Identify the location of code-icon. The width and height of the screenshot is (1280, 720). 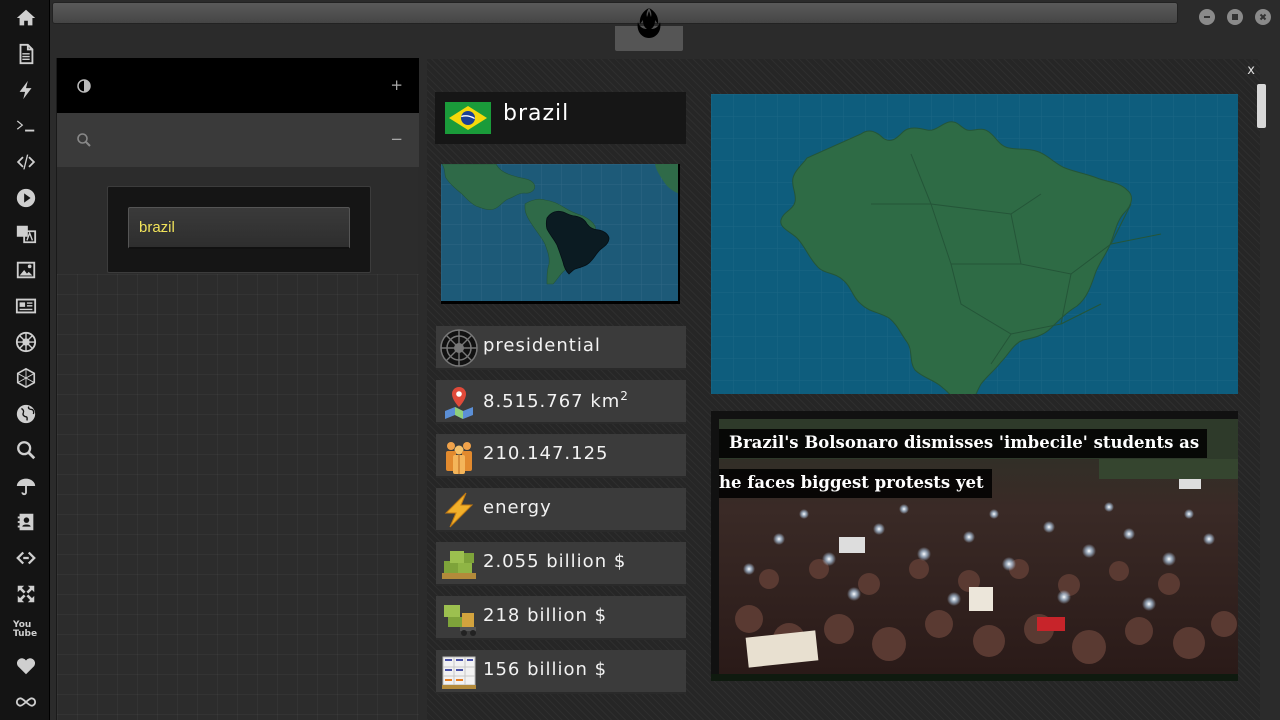
(26, 162).